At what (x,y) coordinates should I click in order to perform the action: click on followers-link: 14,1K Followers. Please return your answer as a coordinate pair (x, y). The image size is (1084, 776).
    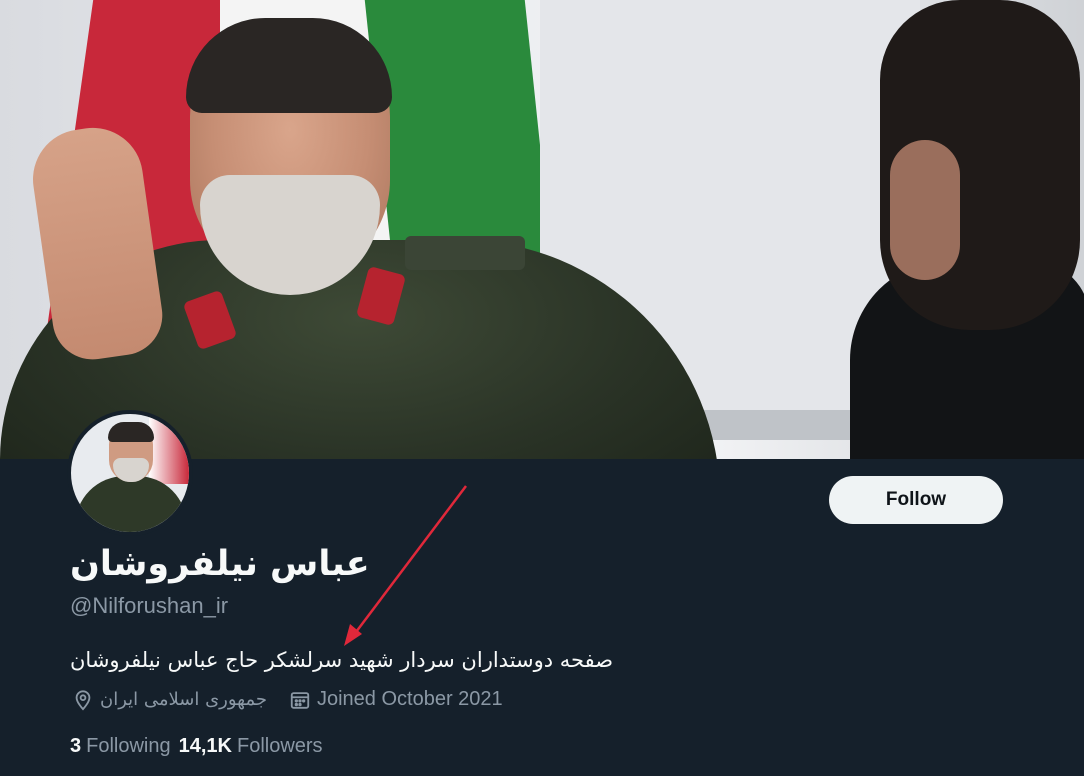
    Looking at the image, I should click on (251, 746).